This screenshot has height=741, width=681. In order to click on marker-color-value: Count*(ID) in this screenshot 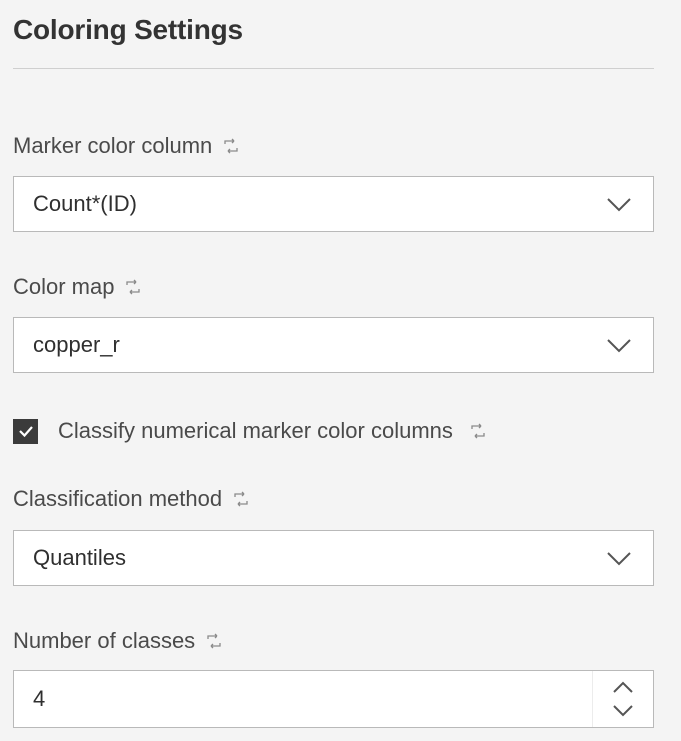, I will do `click(85, 203)`.